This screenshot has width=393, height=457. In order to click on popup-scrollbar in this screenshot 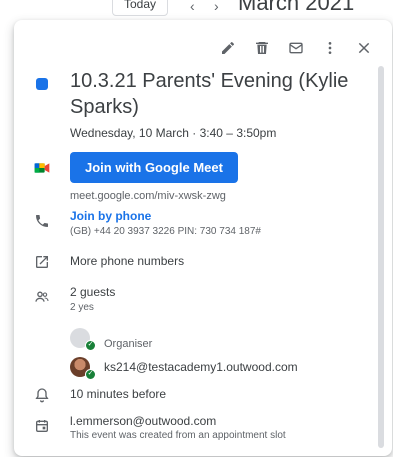, I will do `click(381, 257)`.